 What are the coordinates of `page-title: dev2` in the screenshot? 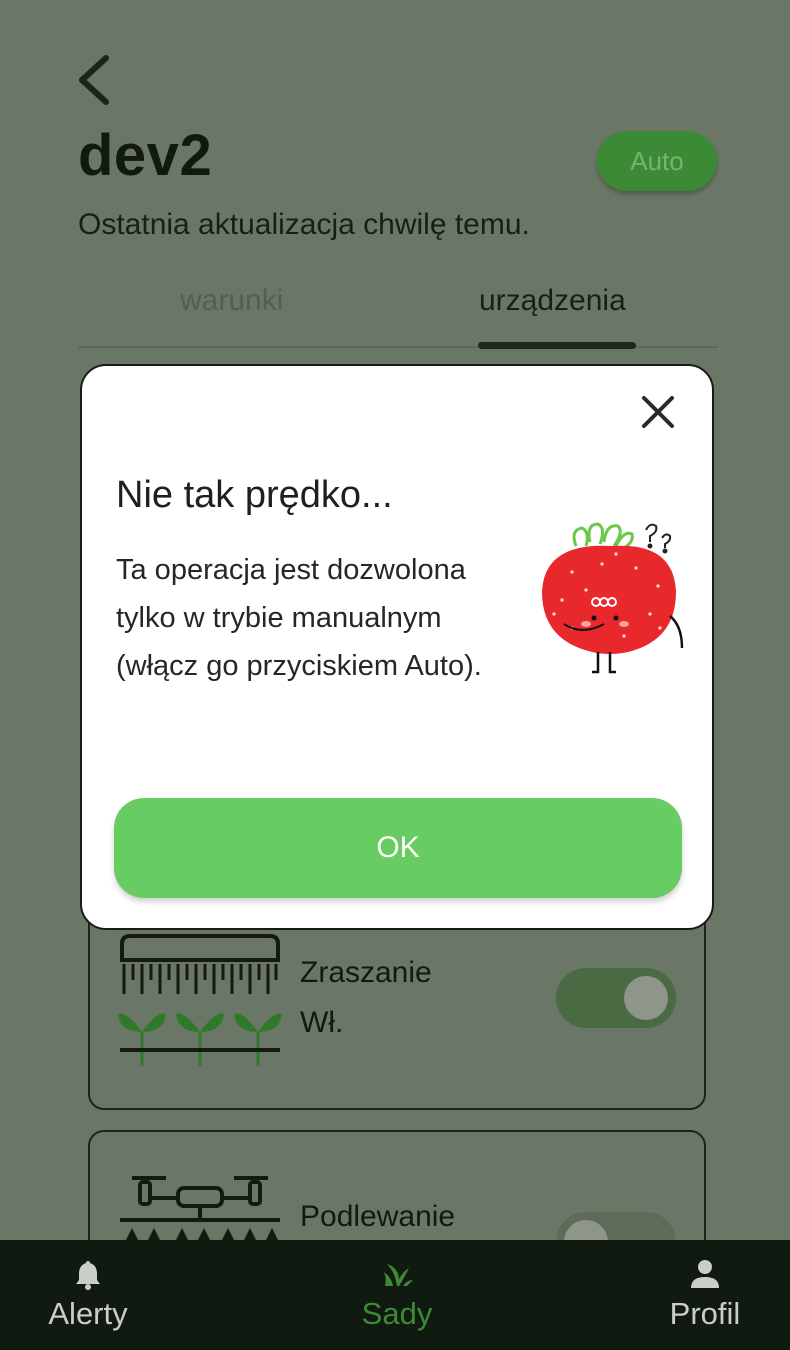 It's located at (145, 155).